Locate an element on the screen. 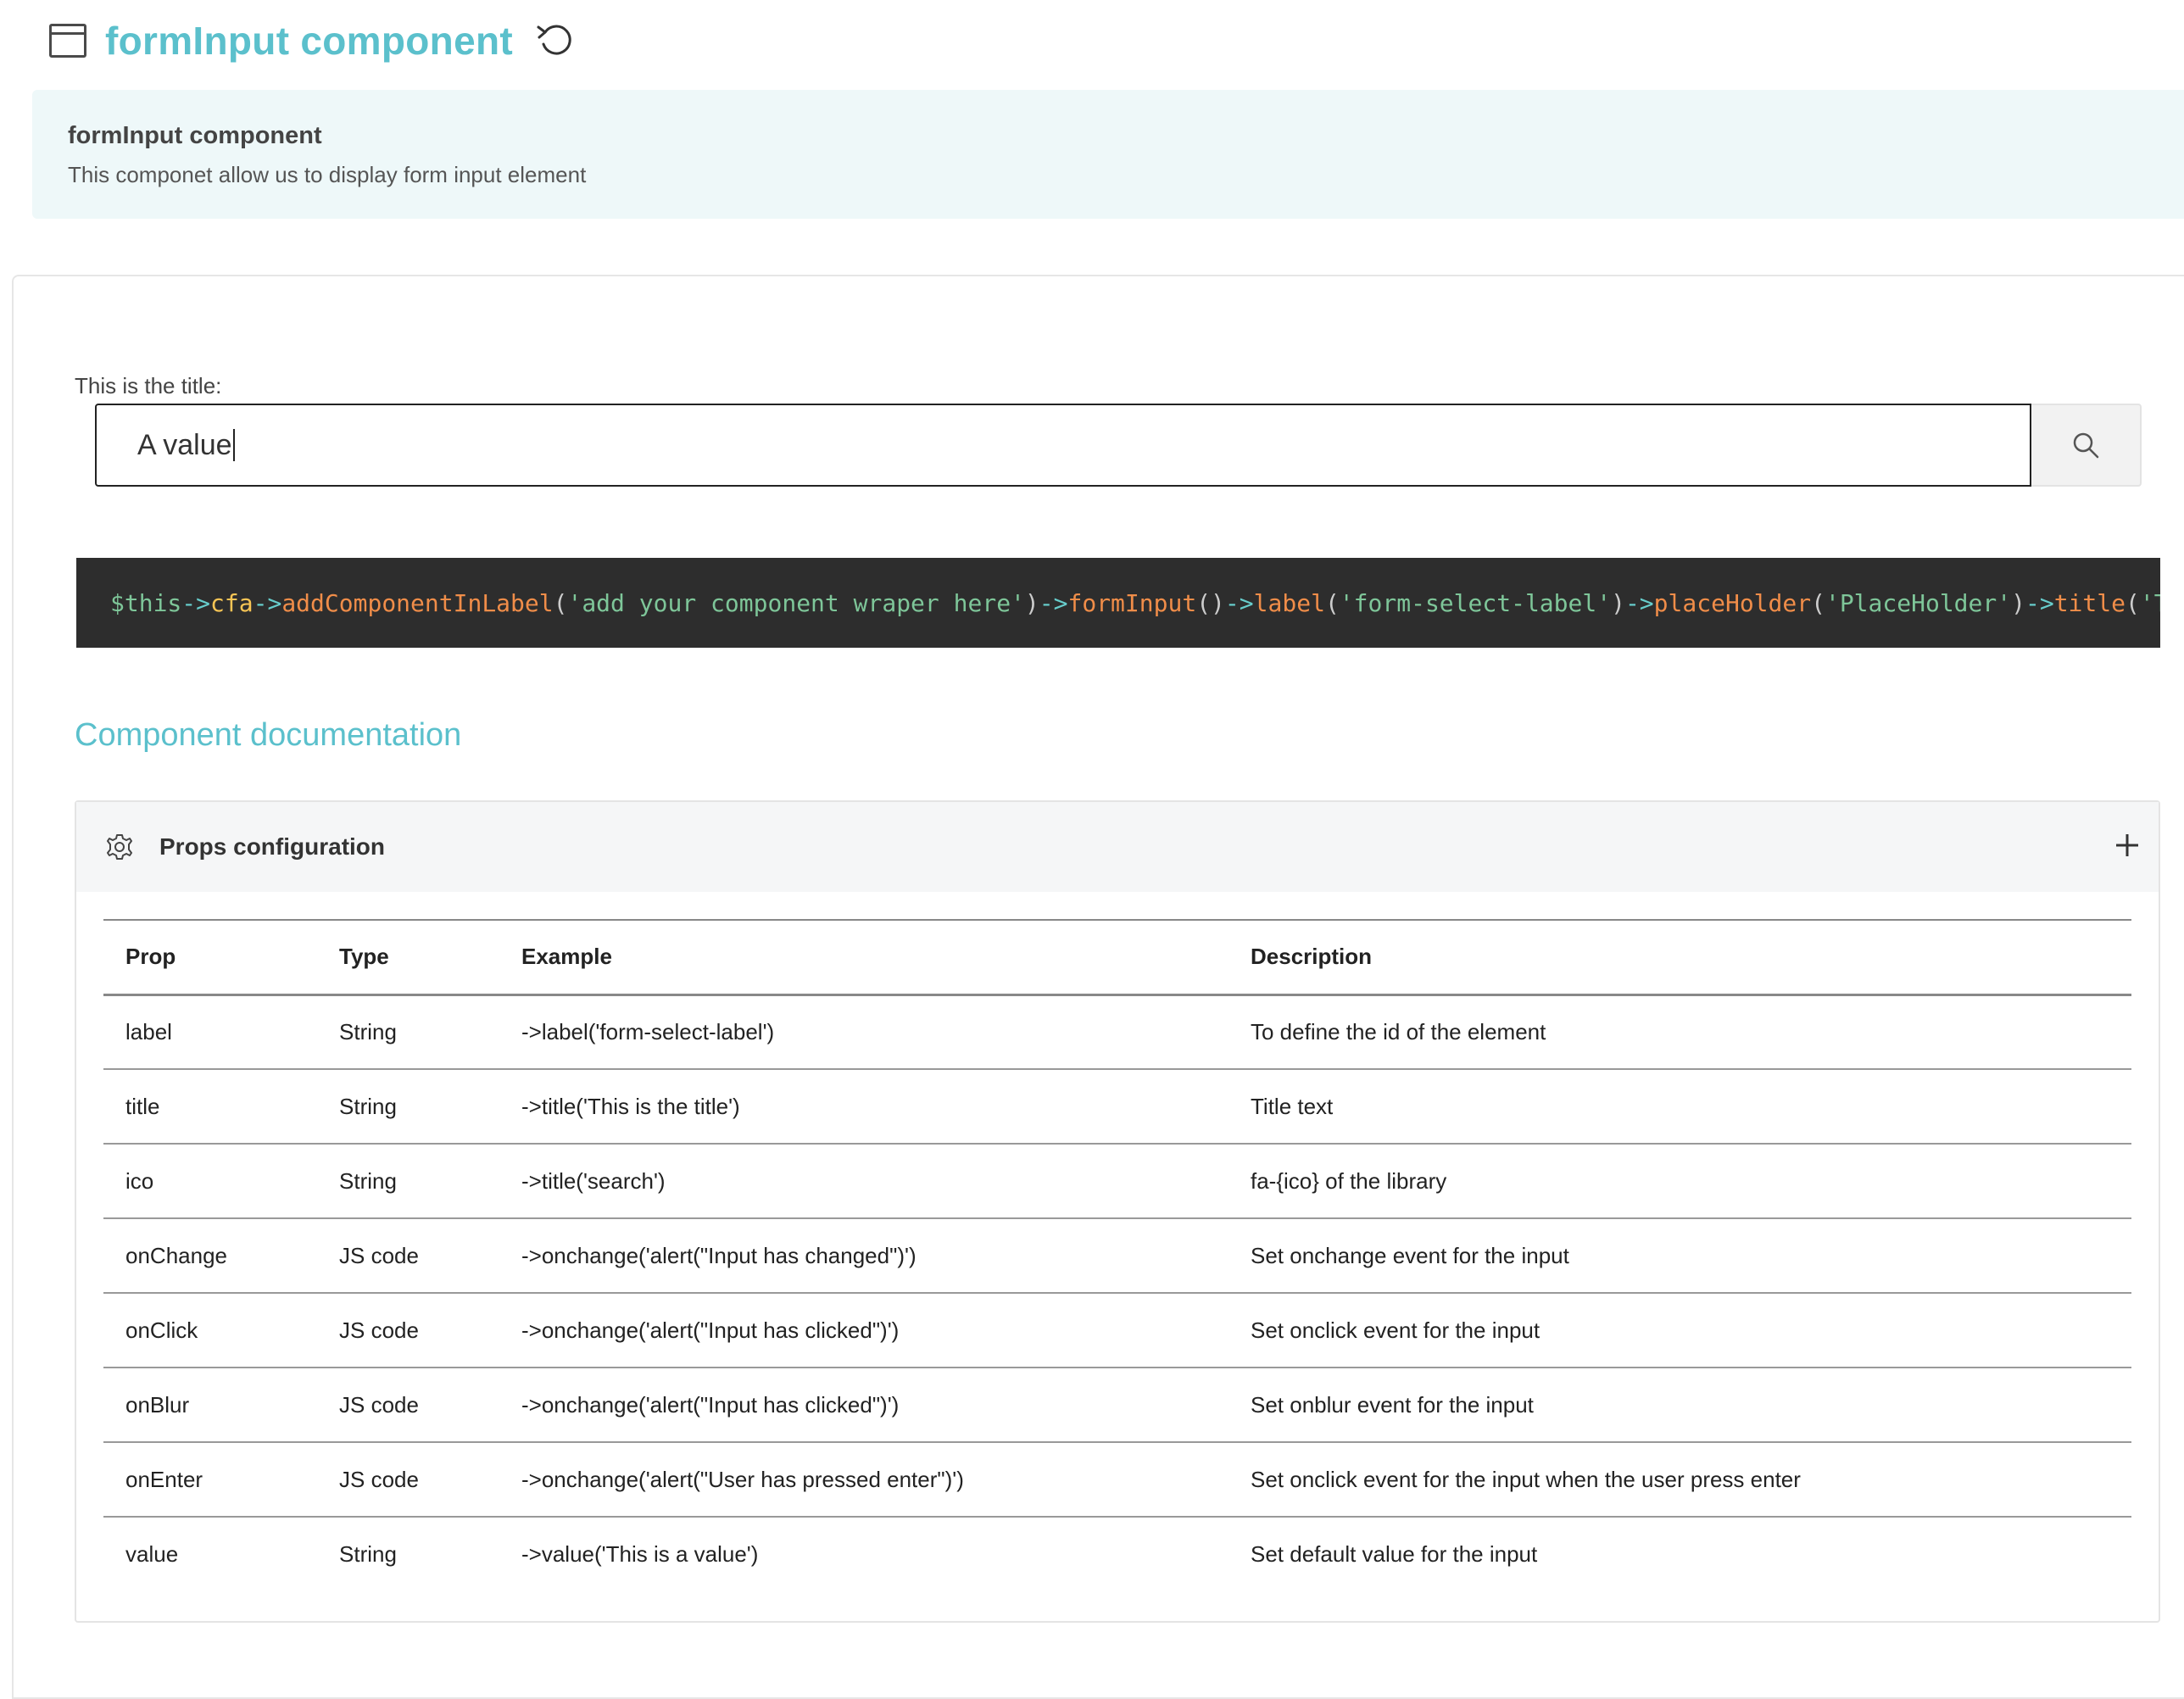 This screenshot has width=2184, height=1699. prop-cell: onClick is located at coordinates (161, 1330).